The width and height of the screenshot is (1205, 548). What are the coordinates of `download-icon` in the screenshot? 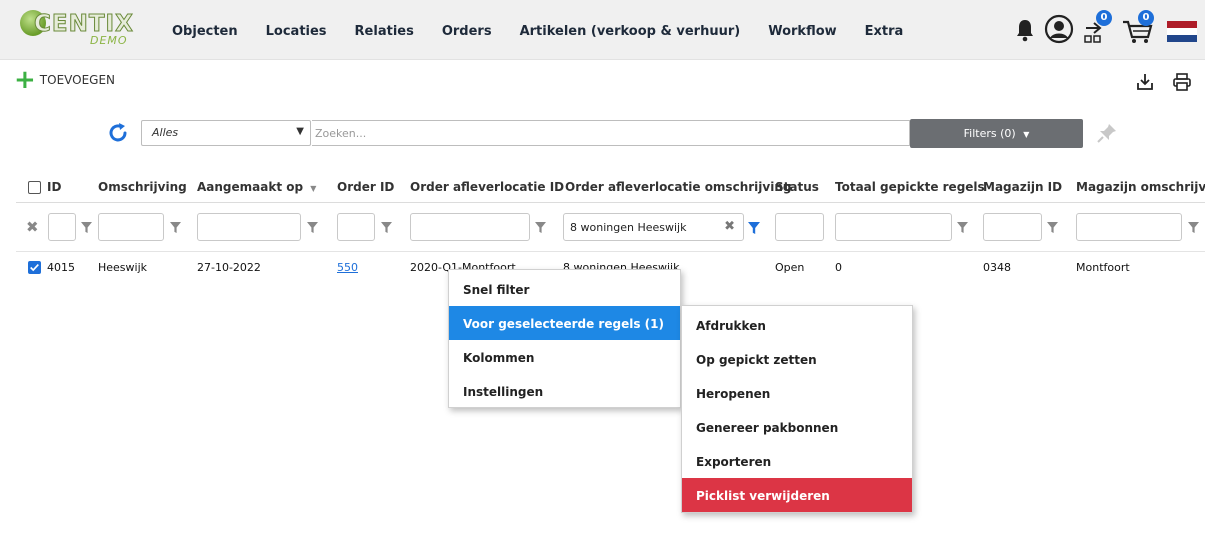 It's located at (1145, 82).